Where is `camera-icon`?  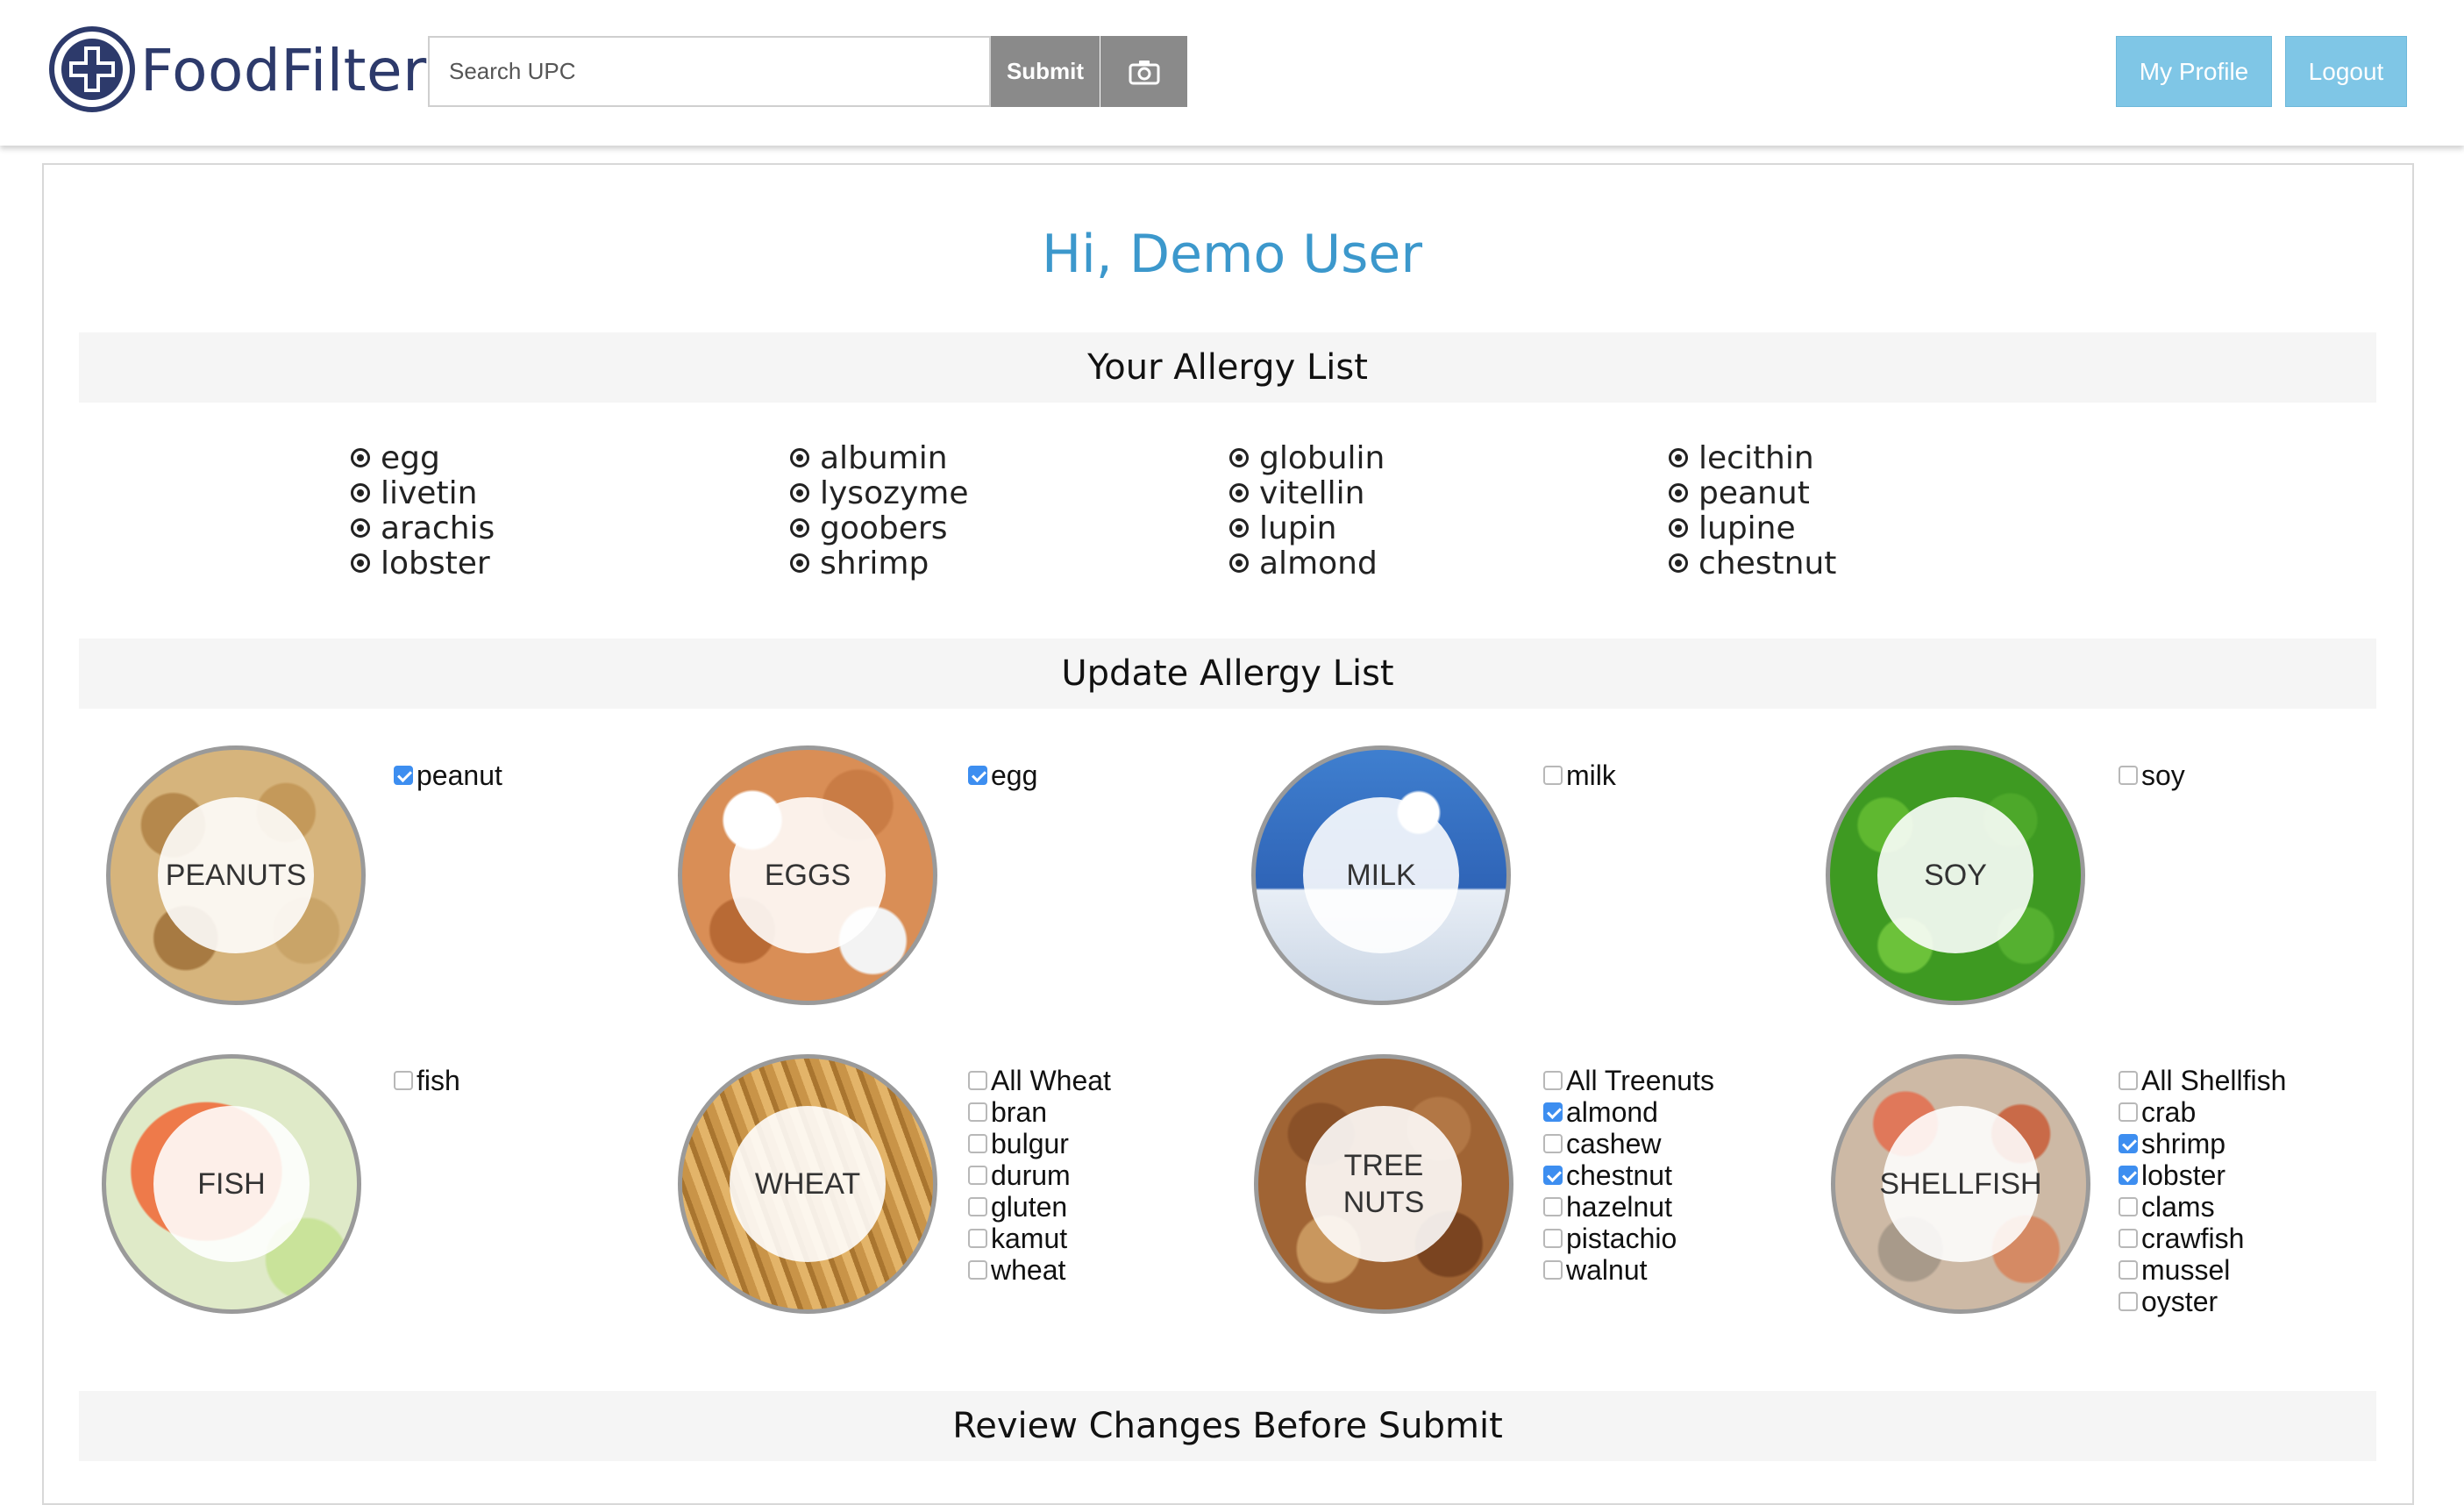 camera-icon is located at coordinates (1144, 72).